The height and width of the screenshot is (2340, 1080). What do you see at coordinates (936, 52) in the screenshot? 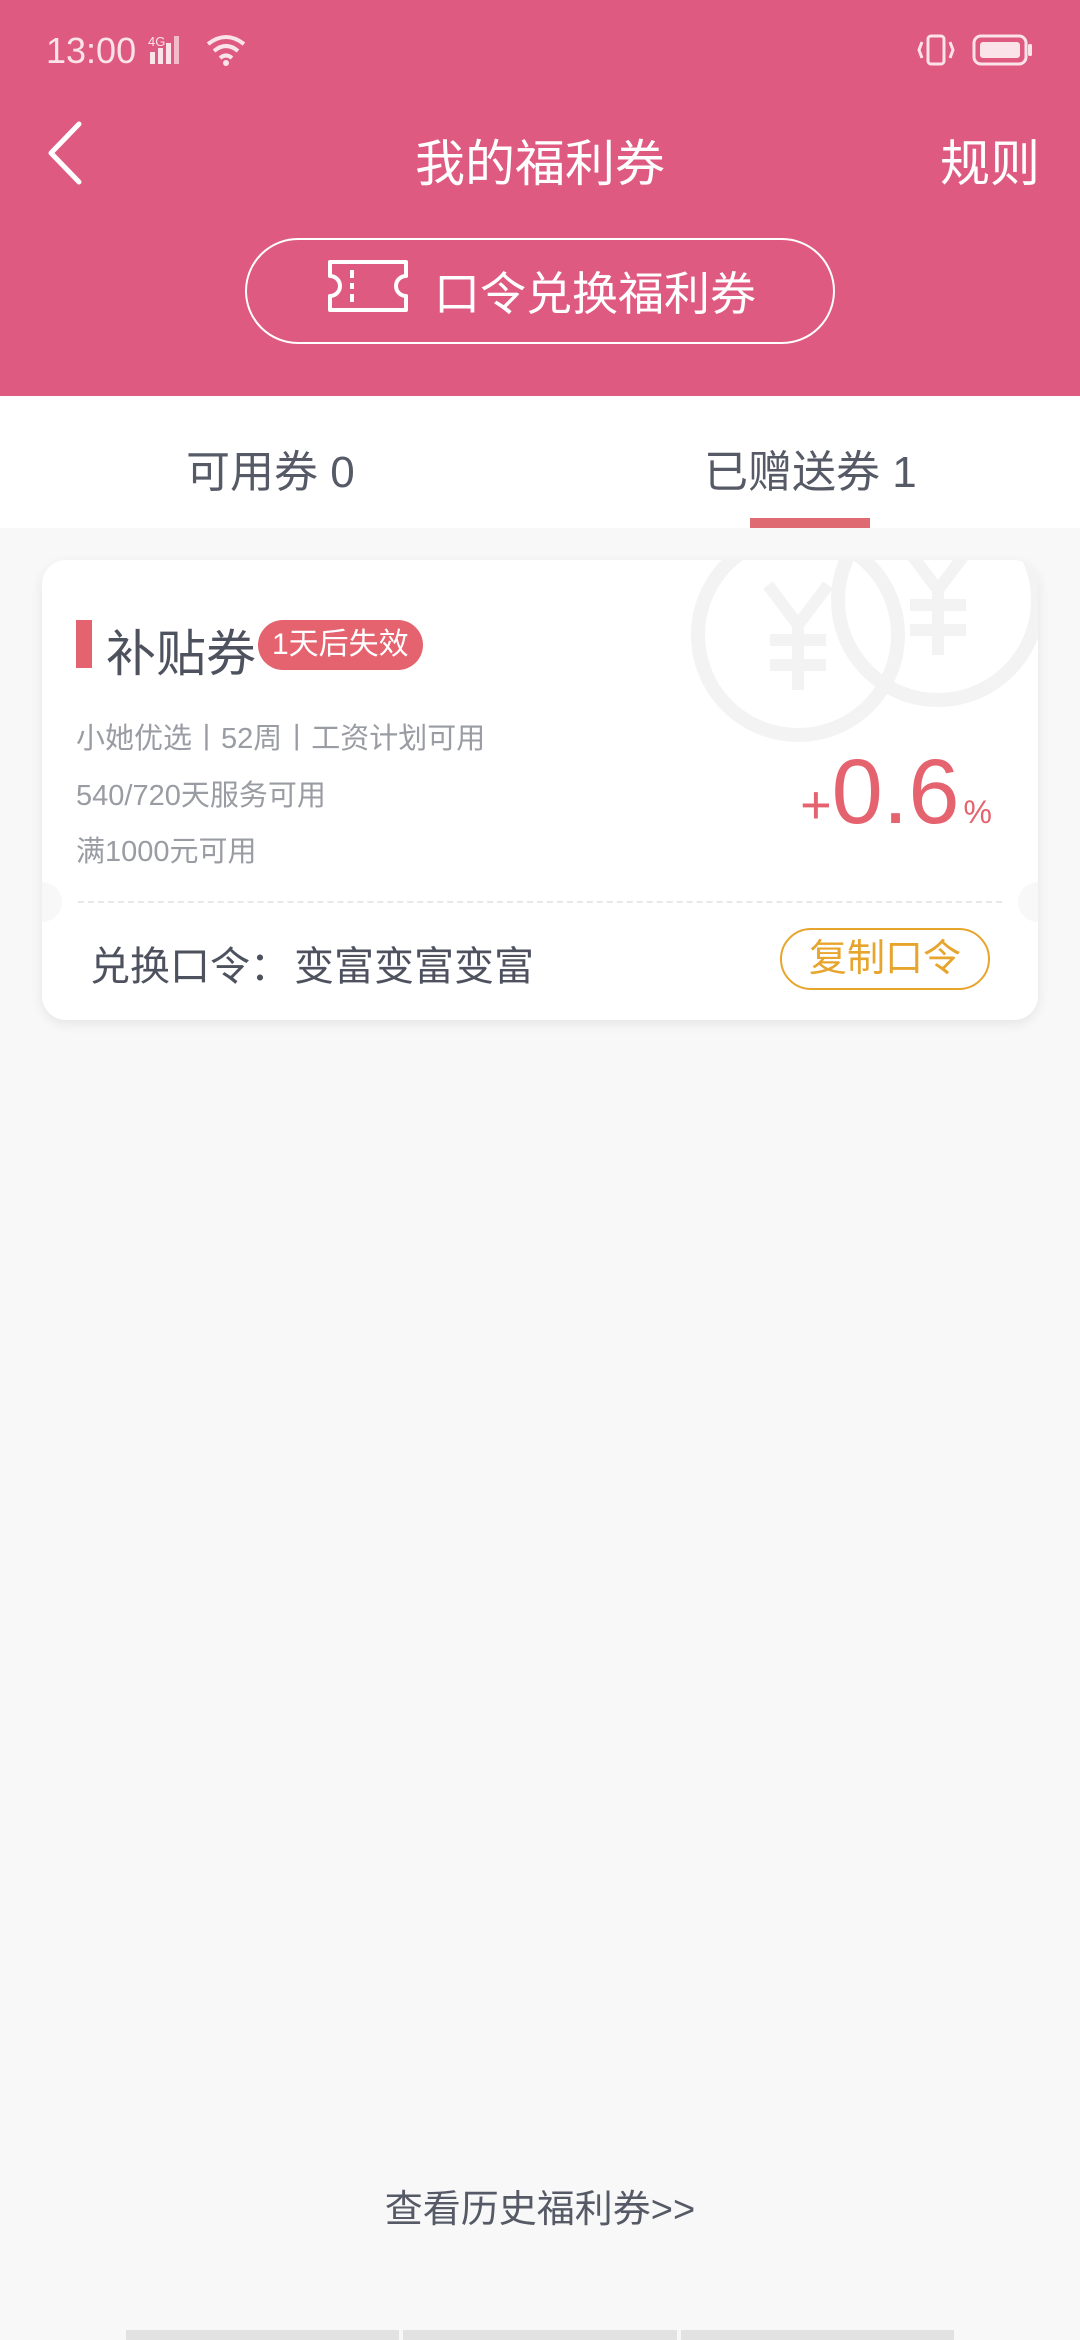
I see `vibrate-icon` at bounding box center [936, 52].